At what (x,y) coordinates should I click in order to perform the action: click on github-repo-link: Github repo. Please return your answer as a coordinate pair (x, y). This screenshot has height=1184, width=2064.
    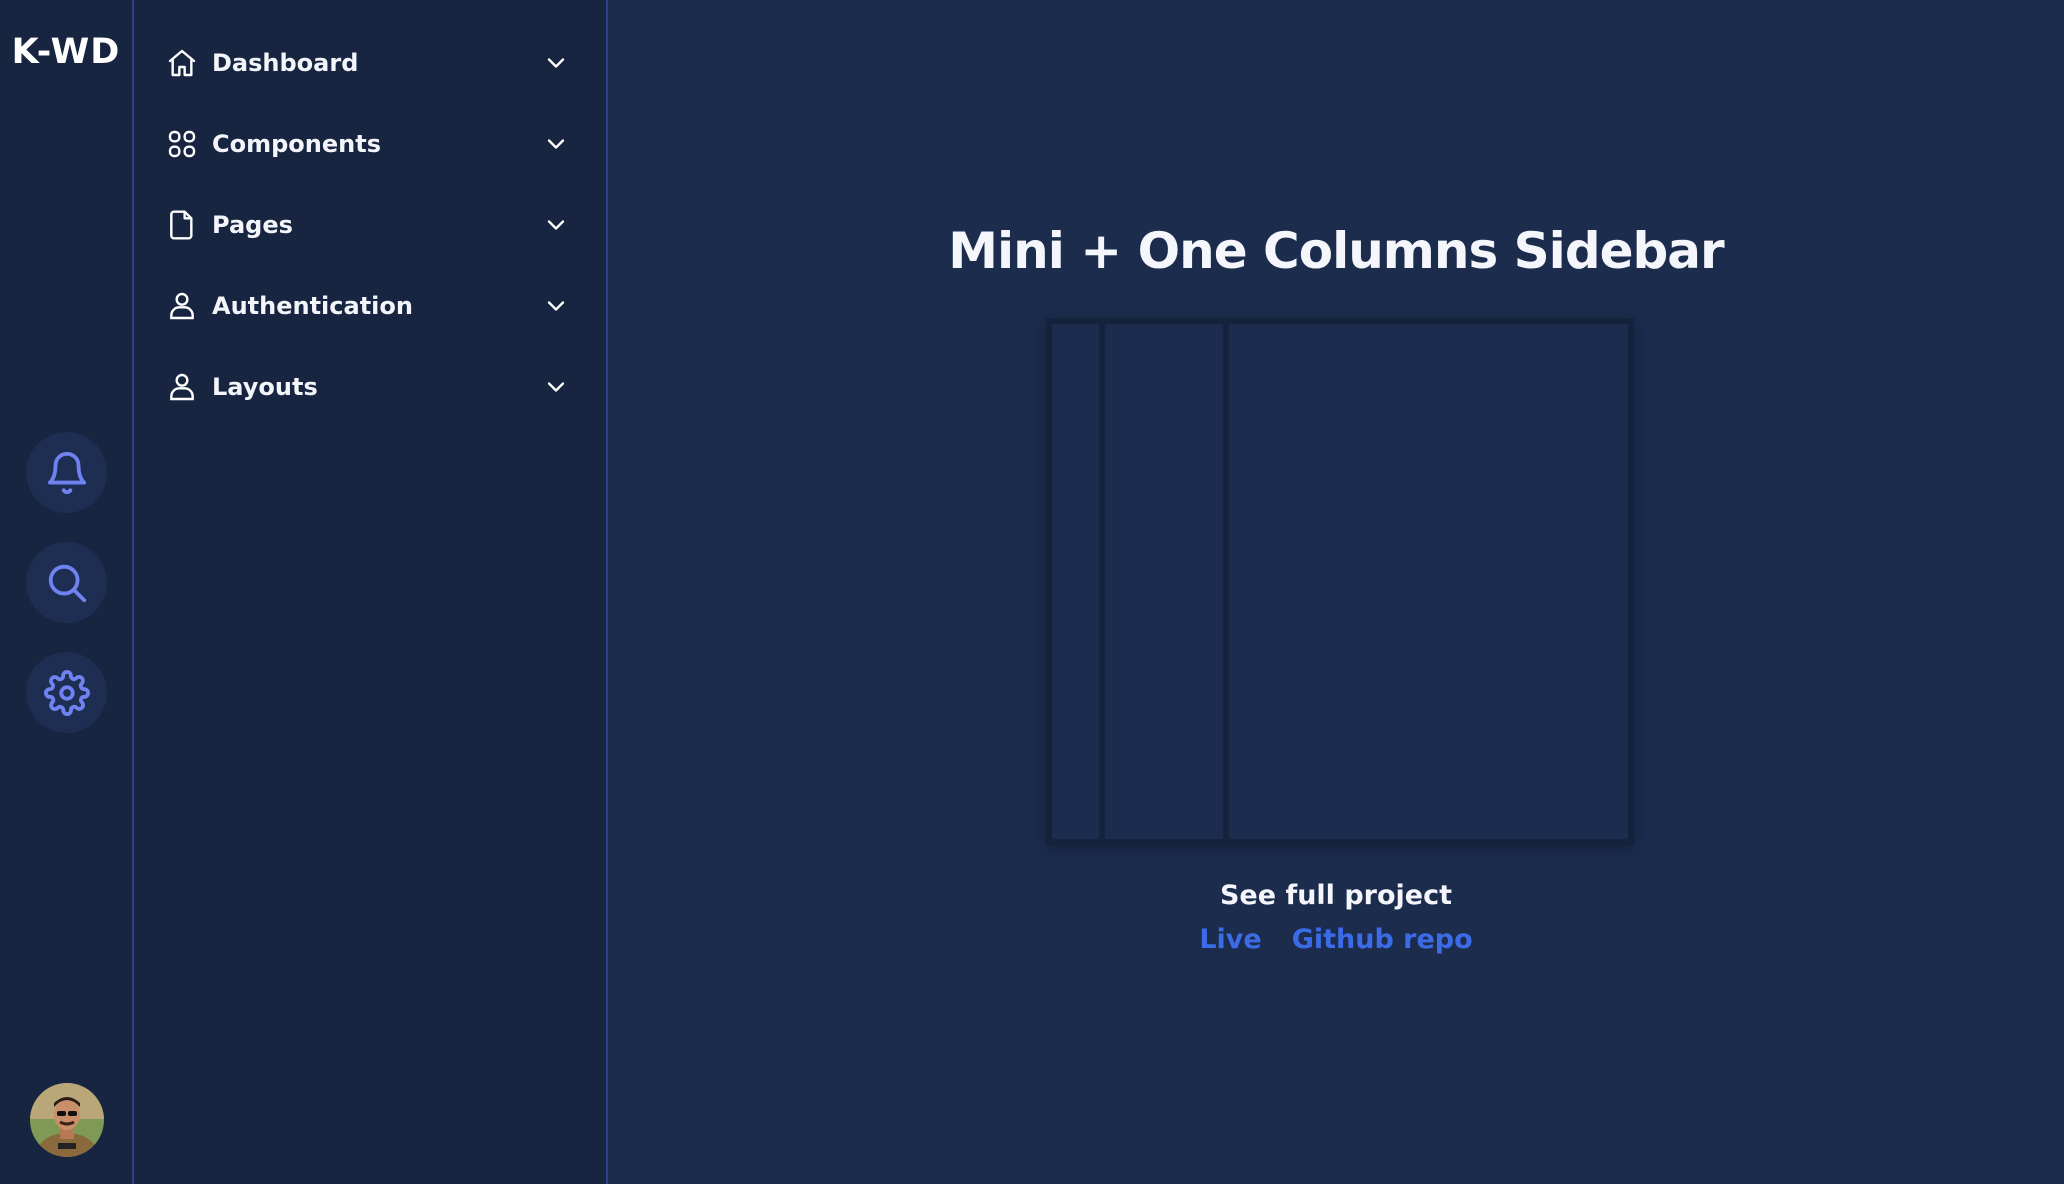
    Looking at the image, I should click on (1382, 939).